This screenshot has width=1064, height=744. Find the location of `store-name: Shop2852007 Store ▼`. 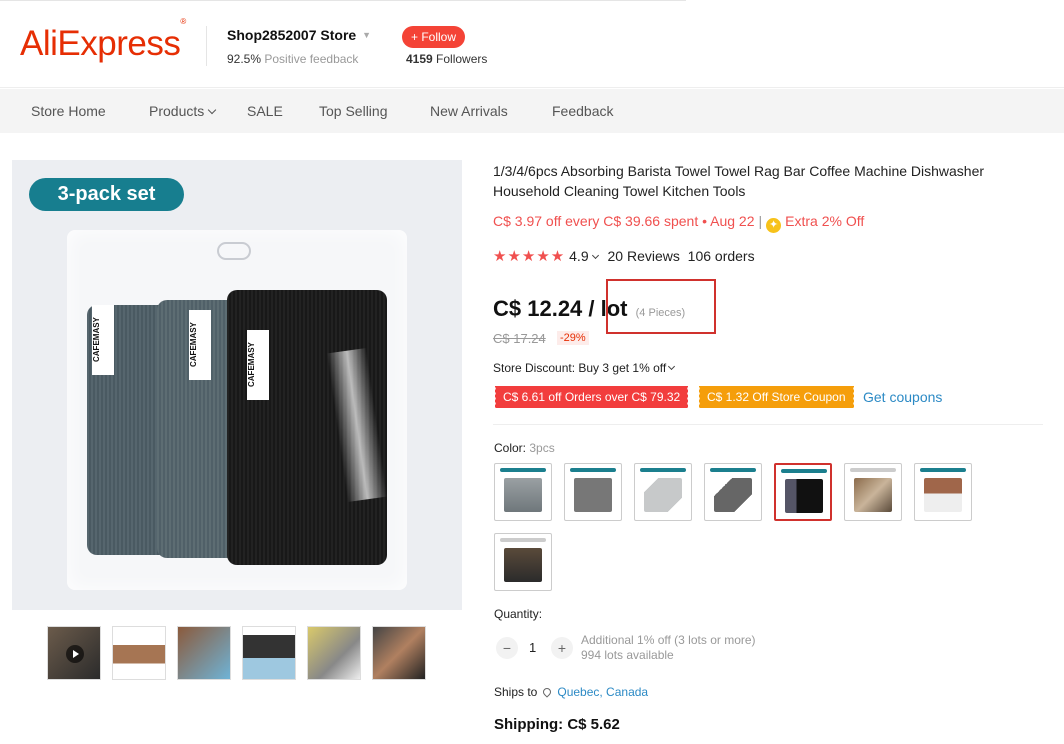

store-name: Shop2852007 Store ▼ is located at coordinates (299, 35).